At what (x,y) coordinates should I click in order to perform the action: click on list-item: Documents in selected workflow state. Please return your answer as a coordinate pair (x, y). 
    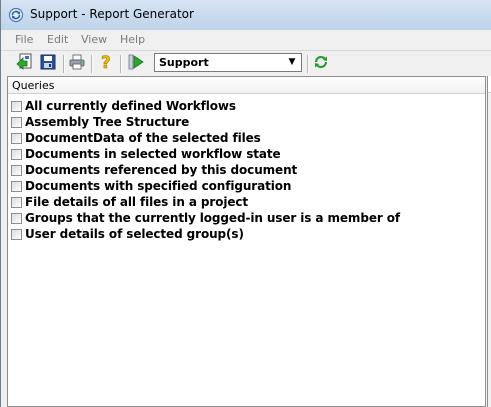
    Looking at the image, I should click on (246, 154).